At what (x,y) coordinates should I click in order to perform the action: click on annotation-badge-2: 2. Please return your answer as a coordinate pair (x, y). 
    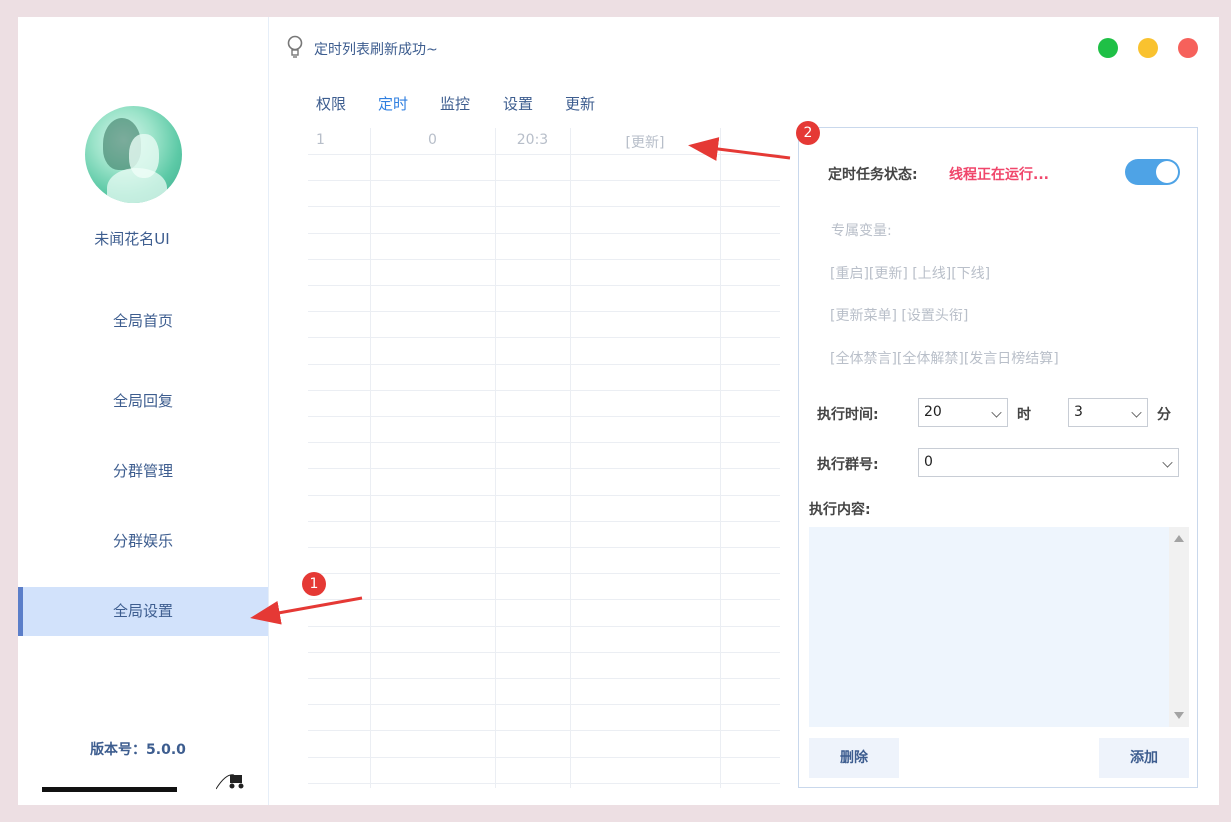
    Looking at the image, I should click on (808, 133).